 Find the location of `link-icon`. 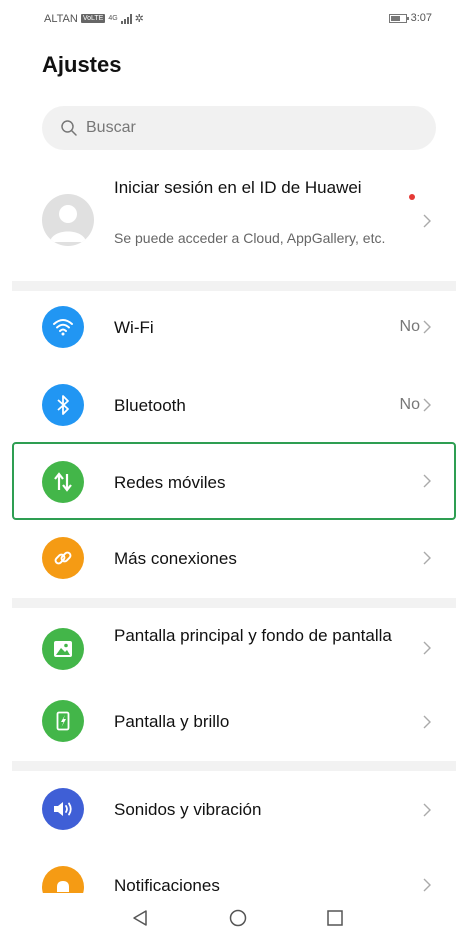

link-icon is located at coordinates (63, 558).